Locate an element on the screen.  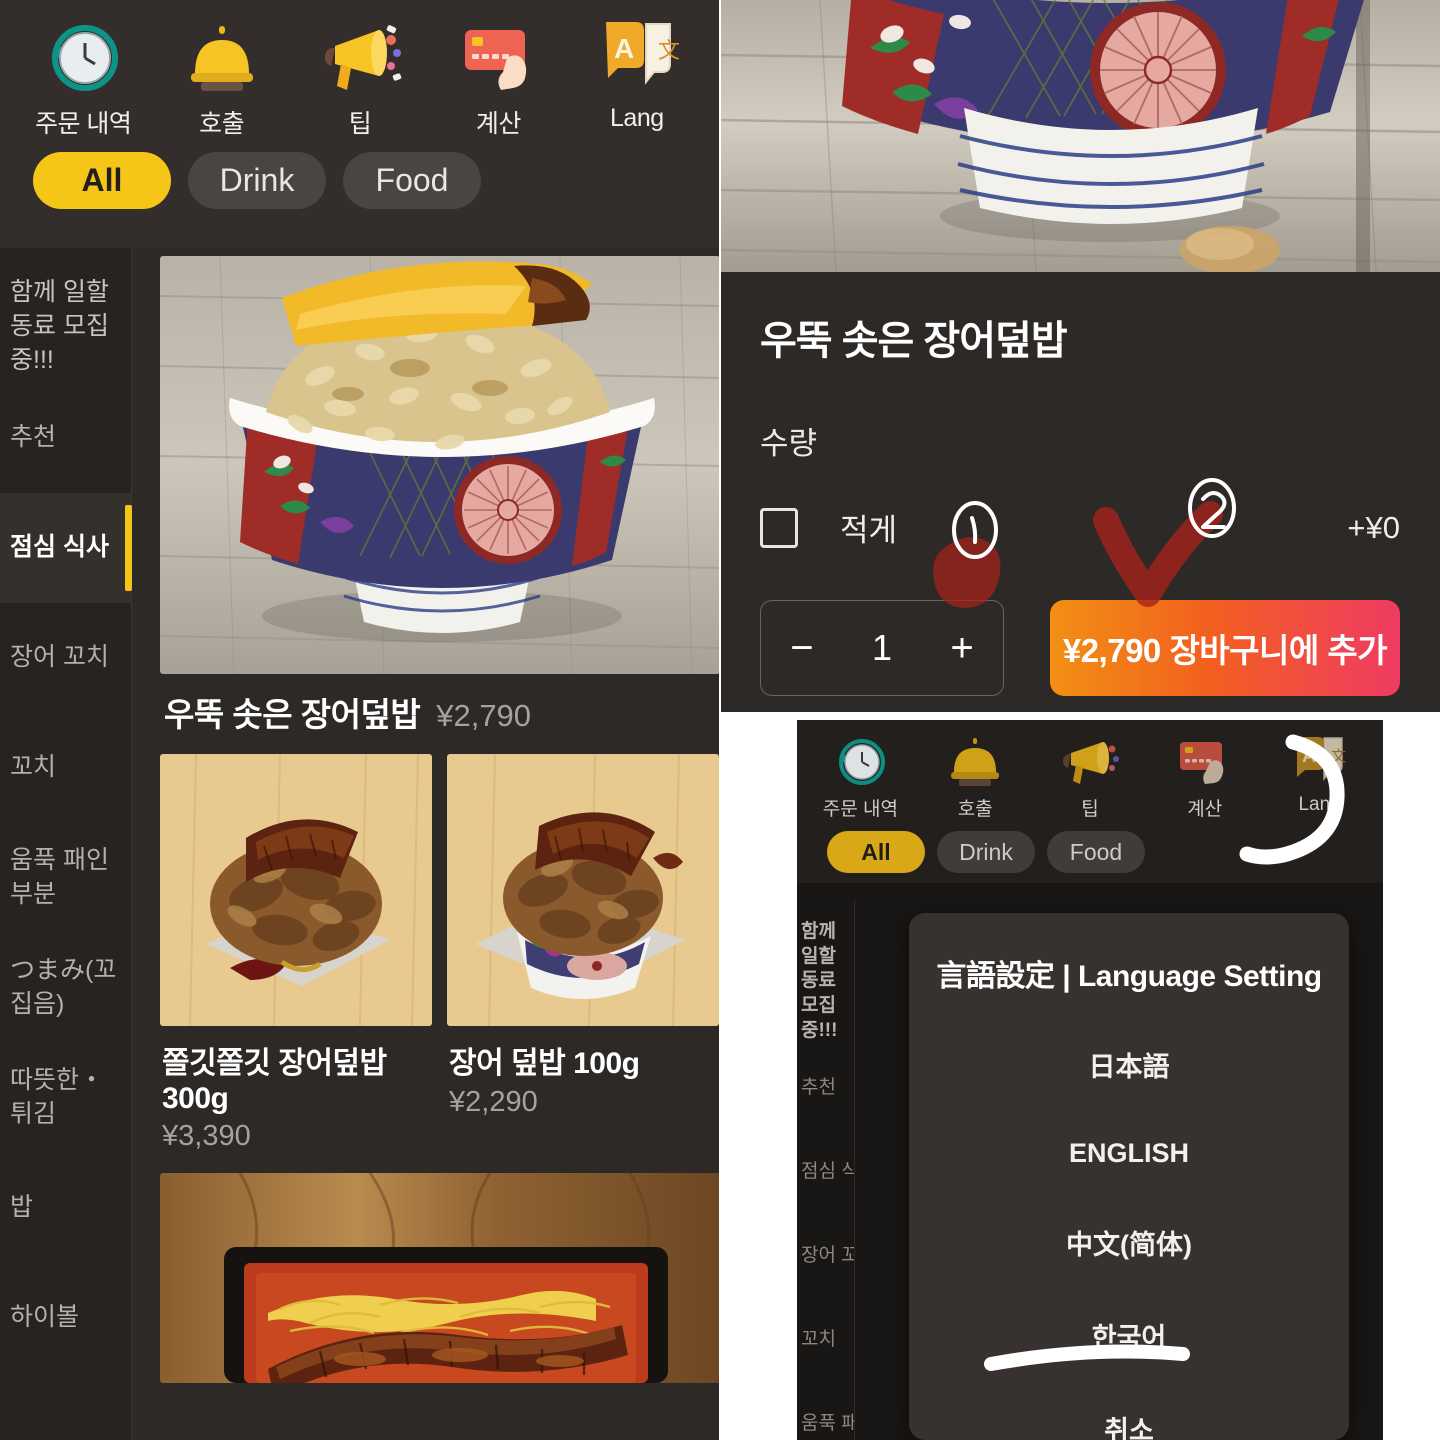
sidebar-item-tsumami: つまみ(꼬집음) is located at coordinates (65, 988).